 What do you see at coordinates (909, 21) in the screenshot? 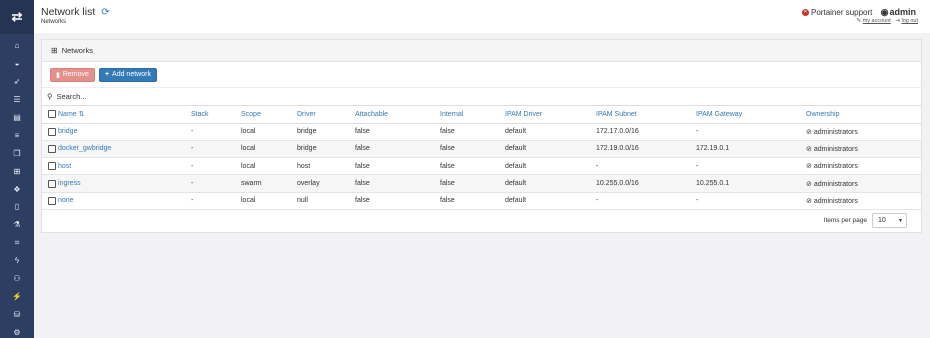
I see `log-out-link: log out` at bounding box center [909, 21].